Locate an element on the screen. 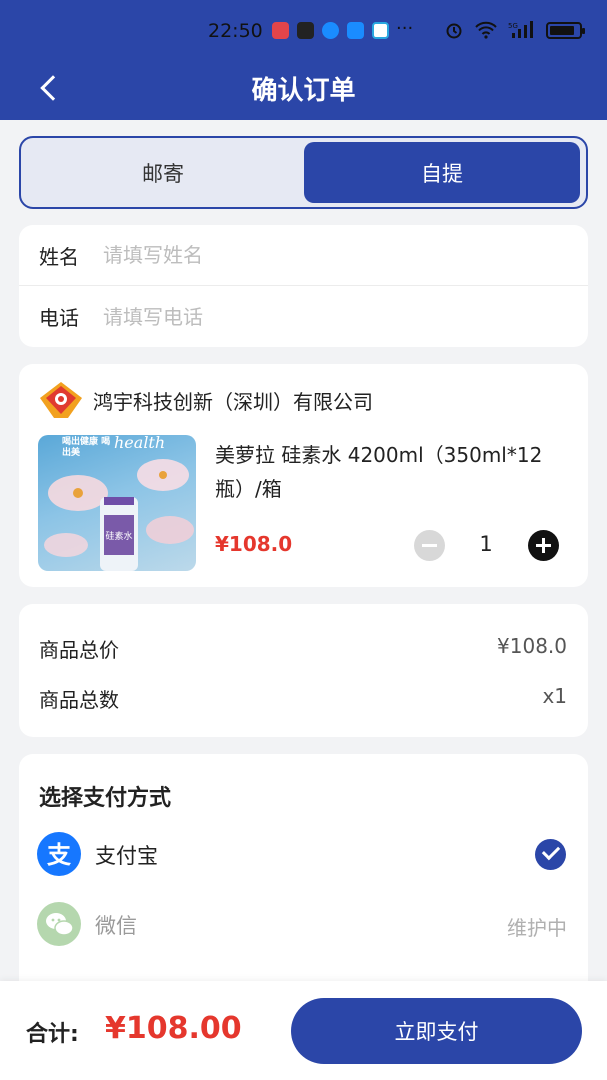 The width and height of the screenshot is (607, 1080). company-name: 鸿宇科技创新（深圳）有限公司 is located at coordinates (233, 402).